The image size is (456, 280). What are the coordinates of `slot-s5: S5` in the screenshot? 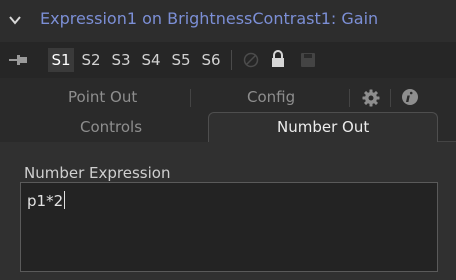 It's located at (181, 60).